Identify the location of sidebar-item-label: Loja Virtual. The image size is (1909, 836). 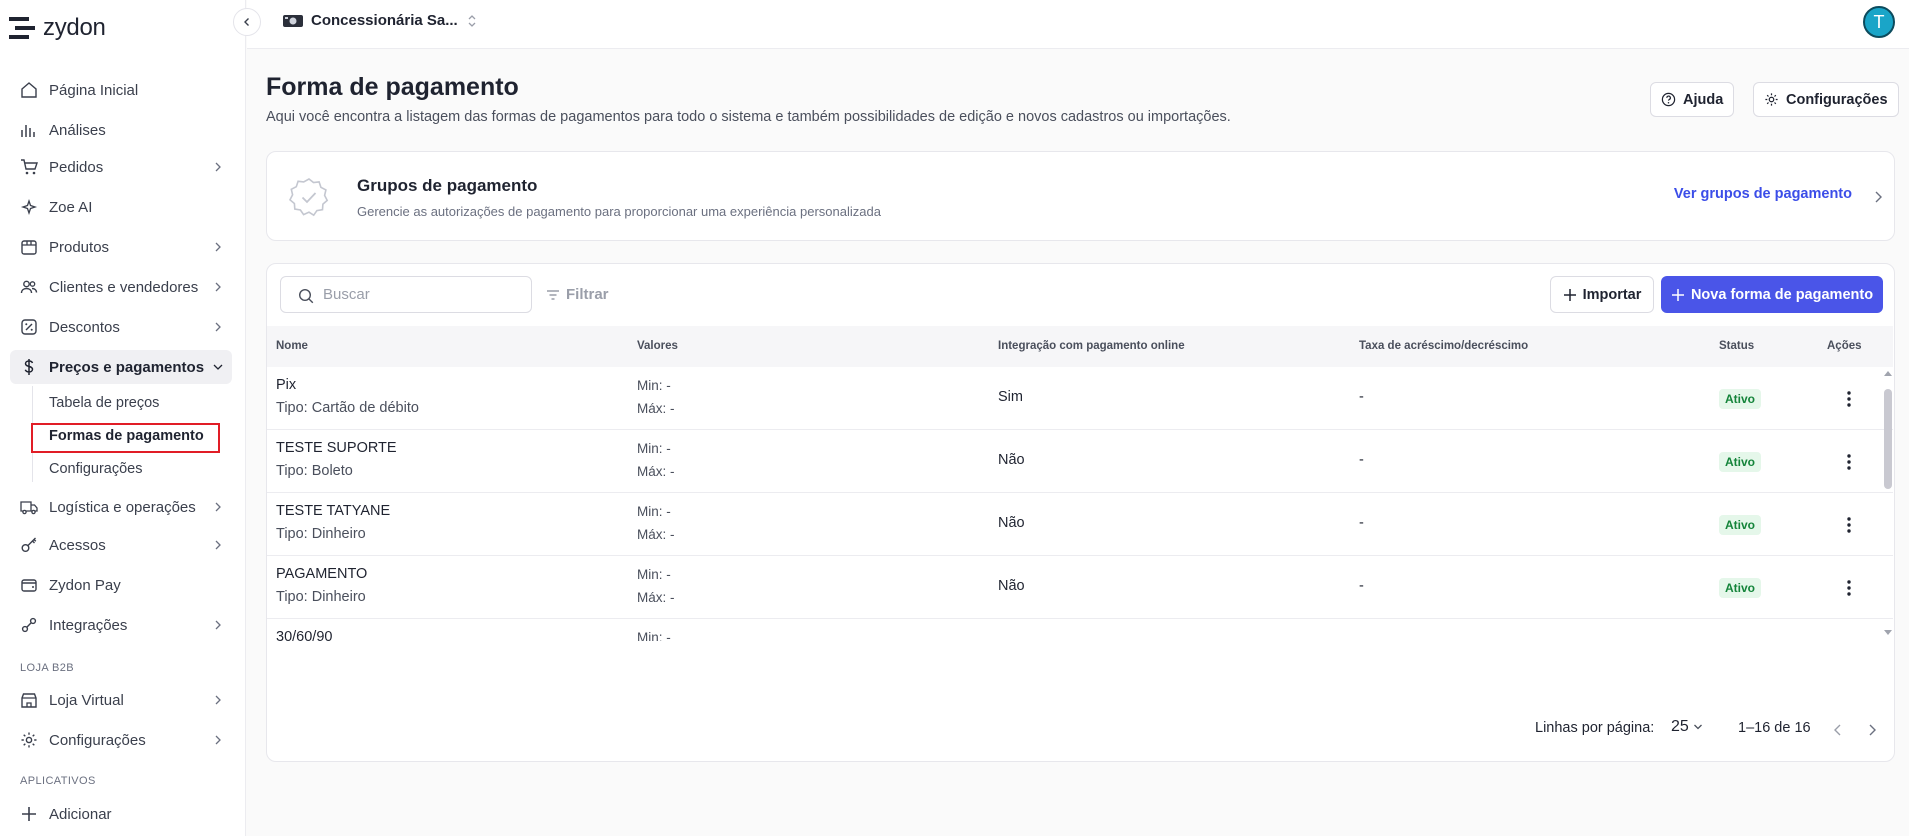
(86, 700).